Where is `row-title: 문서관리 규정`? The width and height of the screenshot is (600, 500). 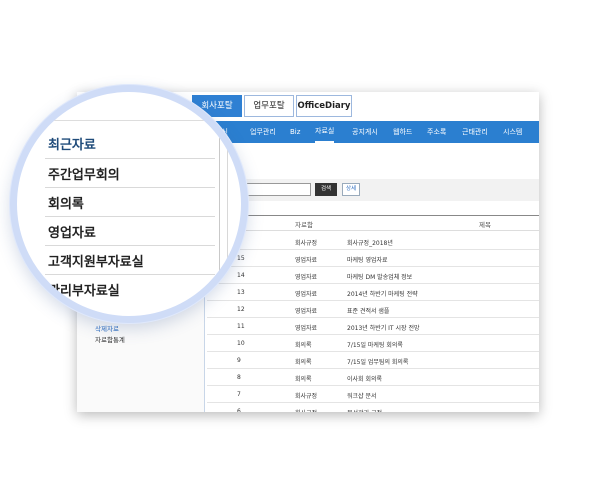
row-title: 문서관리 규정 is located at coordinates (364, 410).